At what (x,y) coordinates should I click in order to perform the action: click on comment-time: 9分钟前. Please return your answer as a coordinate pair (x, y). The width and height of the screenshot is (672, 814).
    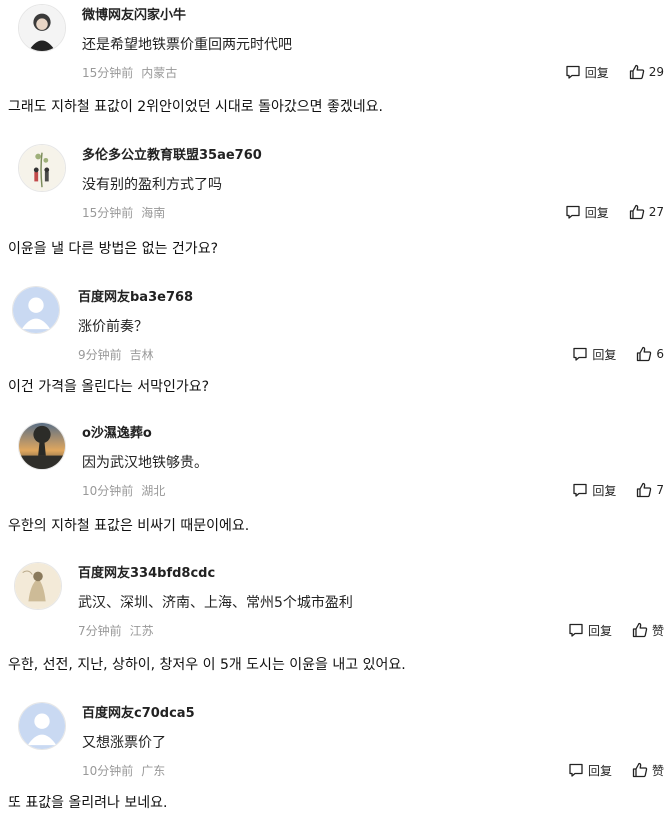
    Looking at the image, I should click on (100, 355).